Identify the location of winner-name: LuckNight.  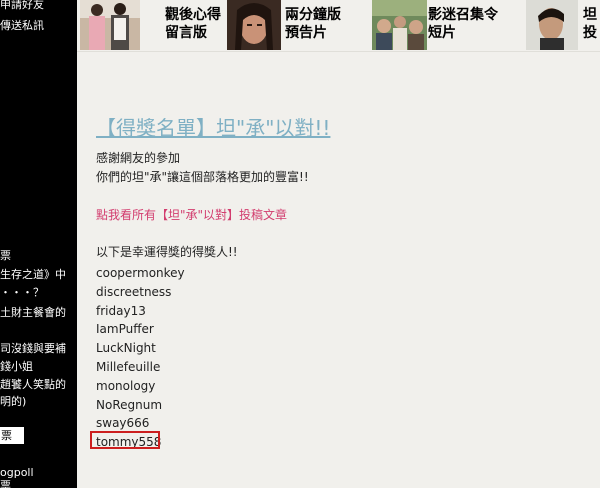
(126, 348).